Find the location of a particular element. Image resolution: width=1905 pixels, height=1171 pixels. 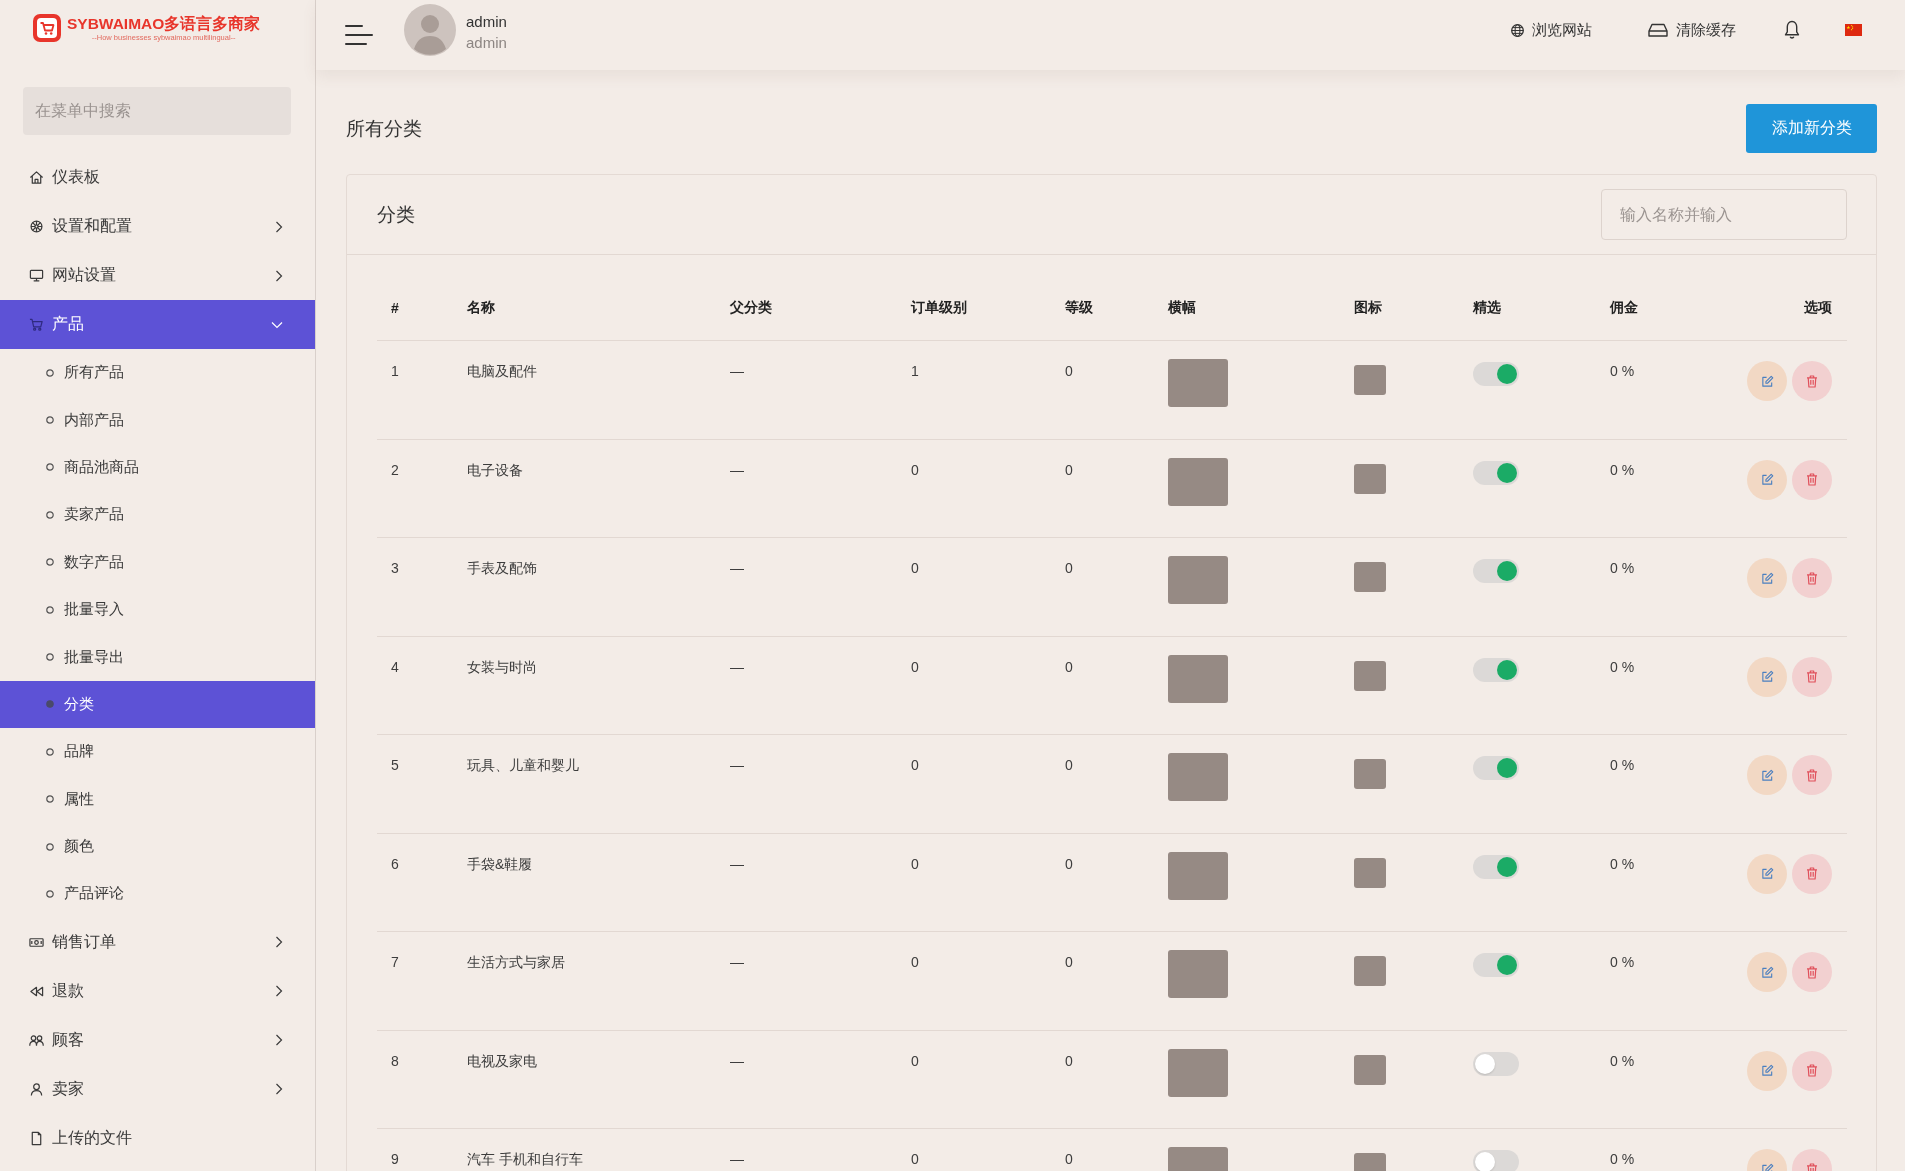

sidebar-item: 卖家 is located at coordinates (157, 1089).